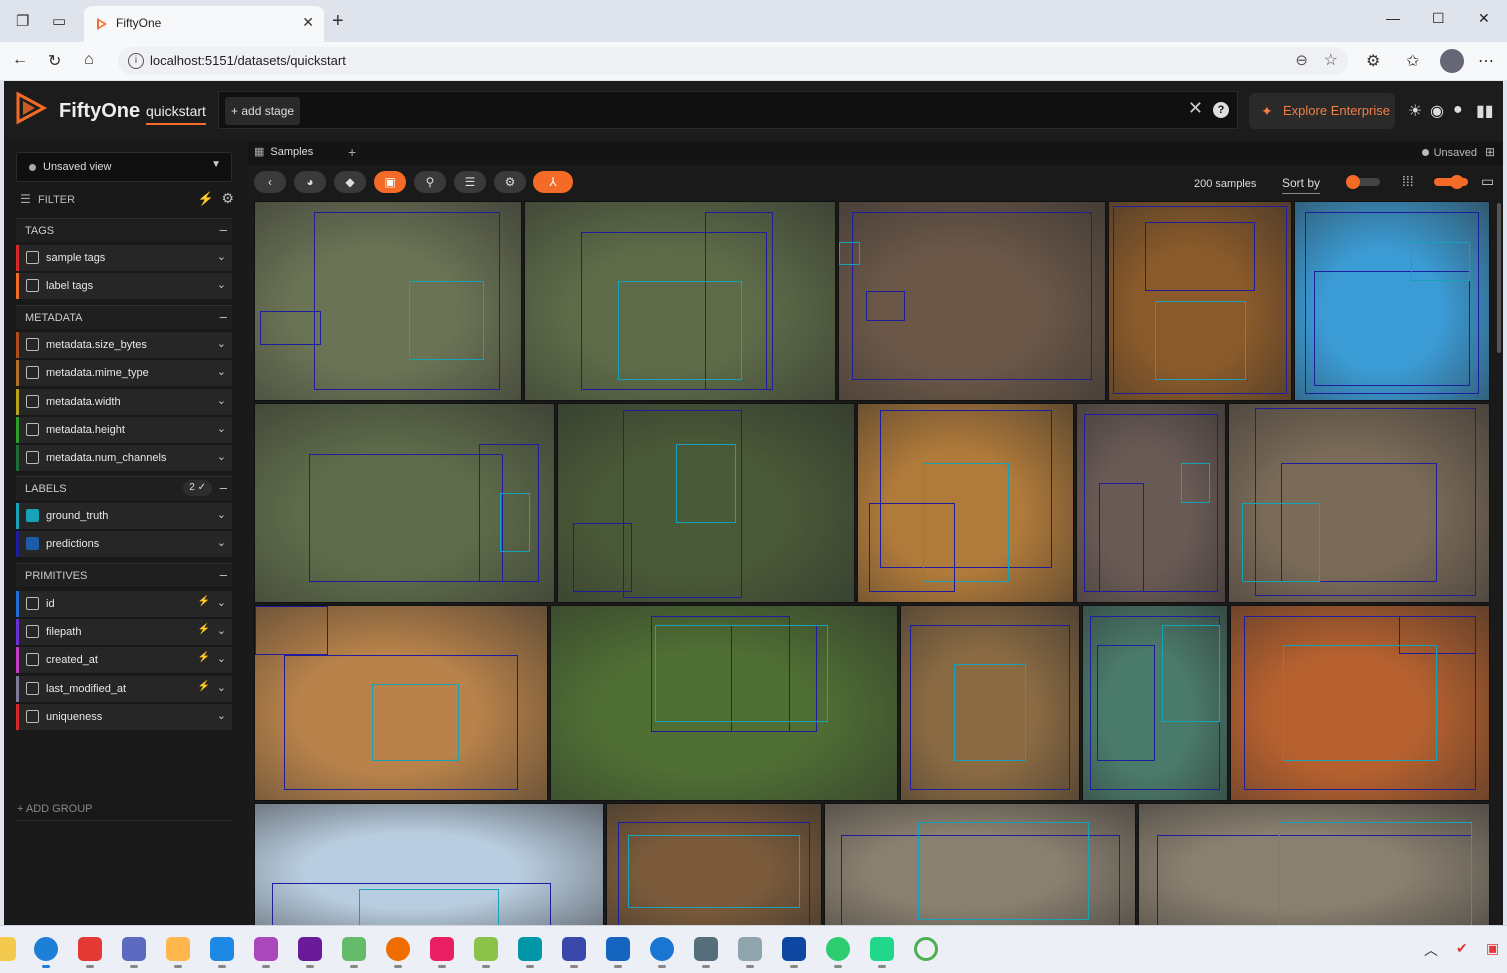  Describe the element at coordinates (22, 21) in the screenshot. I see `workspaces-icon: ❐` at that location.